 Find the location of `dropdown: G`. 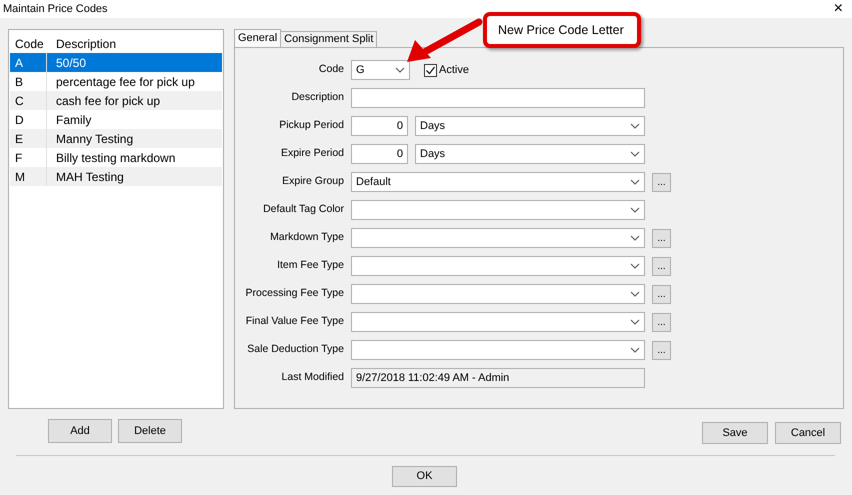

dropdown: G is located at coordinates (380, 70).